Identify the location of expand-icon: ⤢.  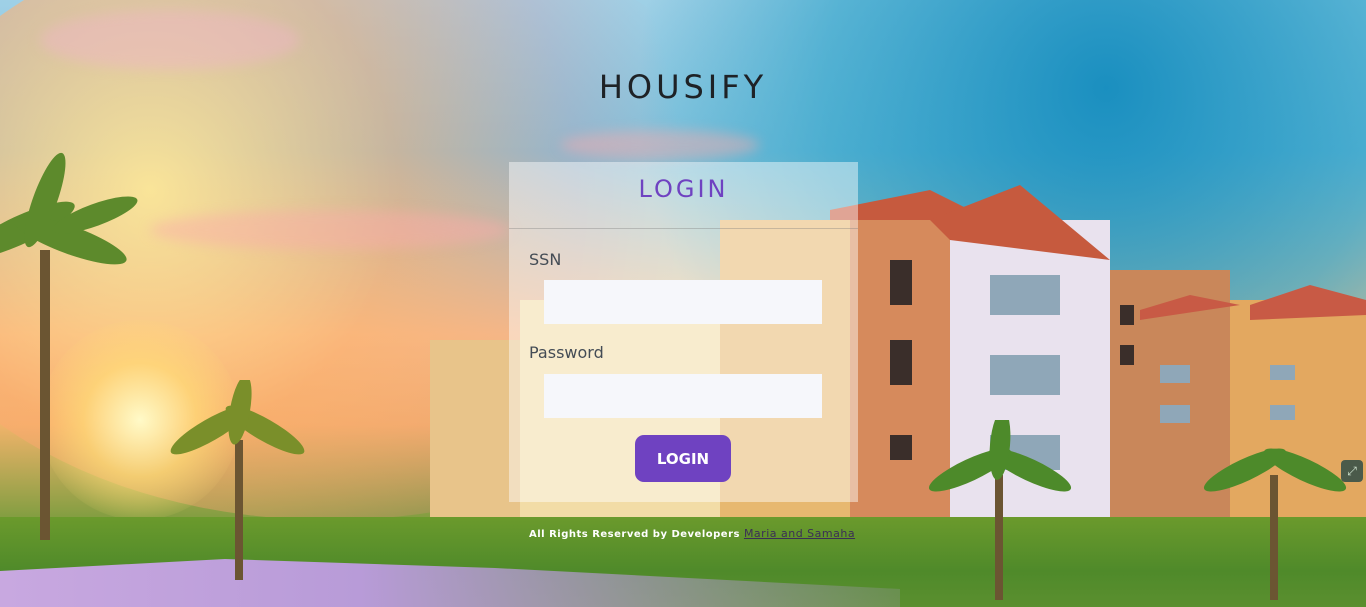
(1352, 471).